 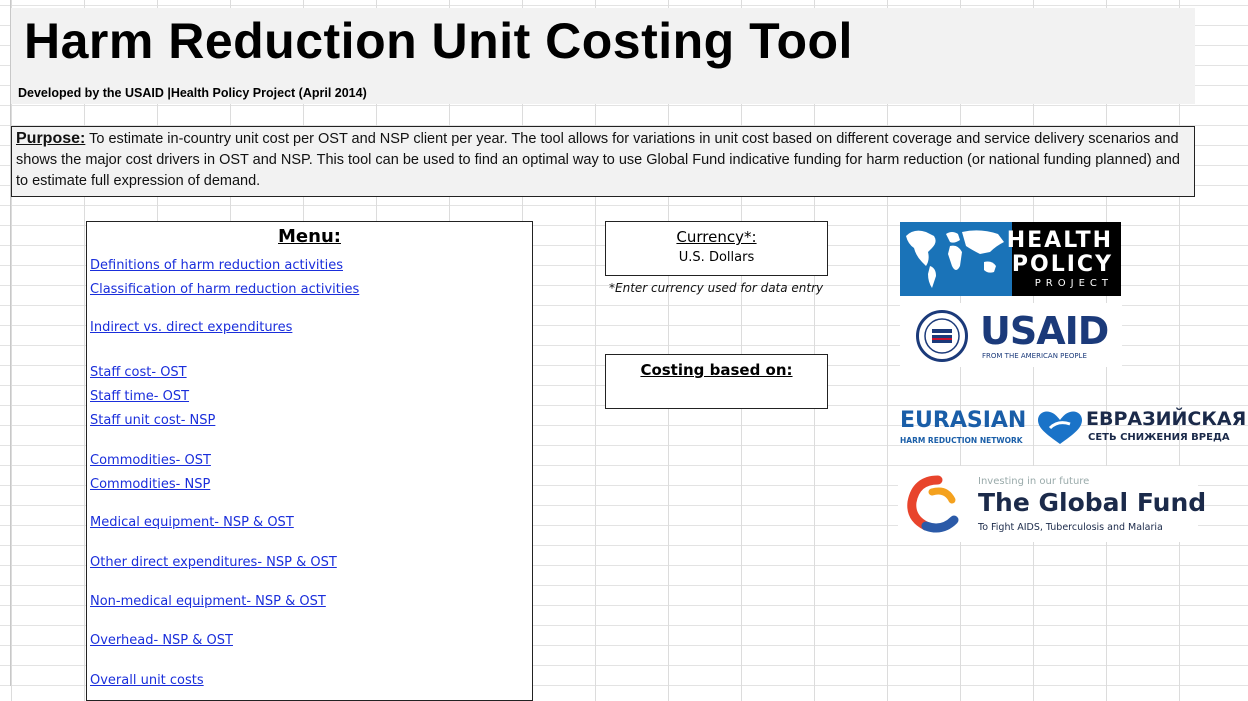 What do you see at coordinates (51, 138) in the screenshot?
I see `purpose-label: Purpose:` at bounding box center [51, 138].